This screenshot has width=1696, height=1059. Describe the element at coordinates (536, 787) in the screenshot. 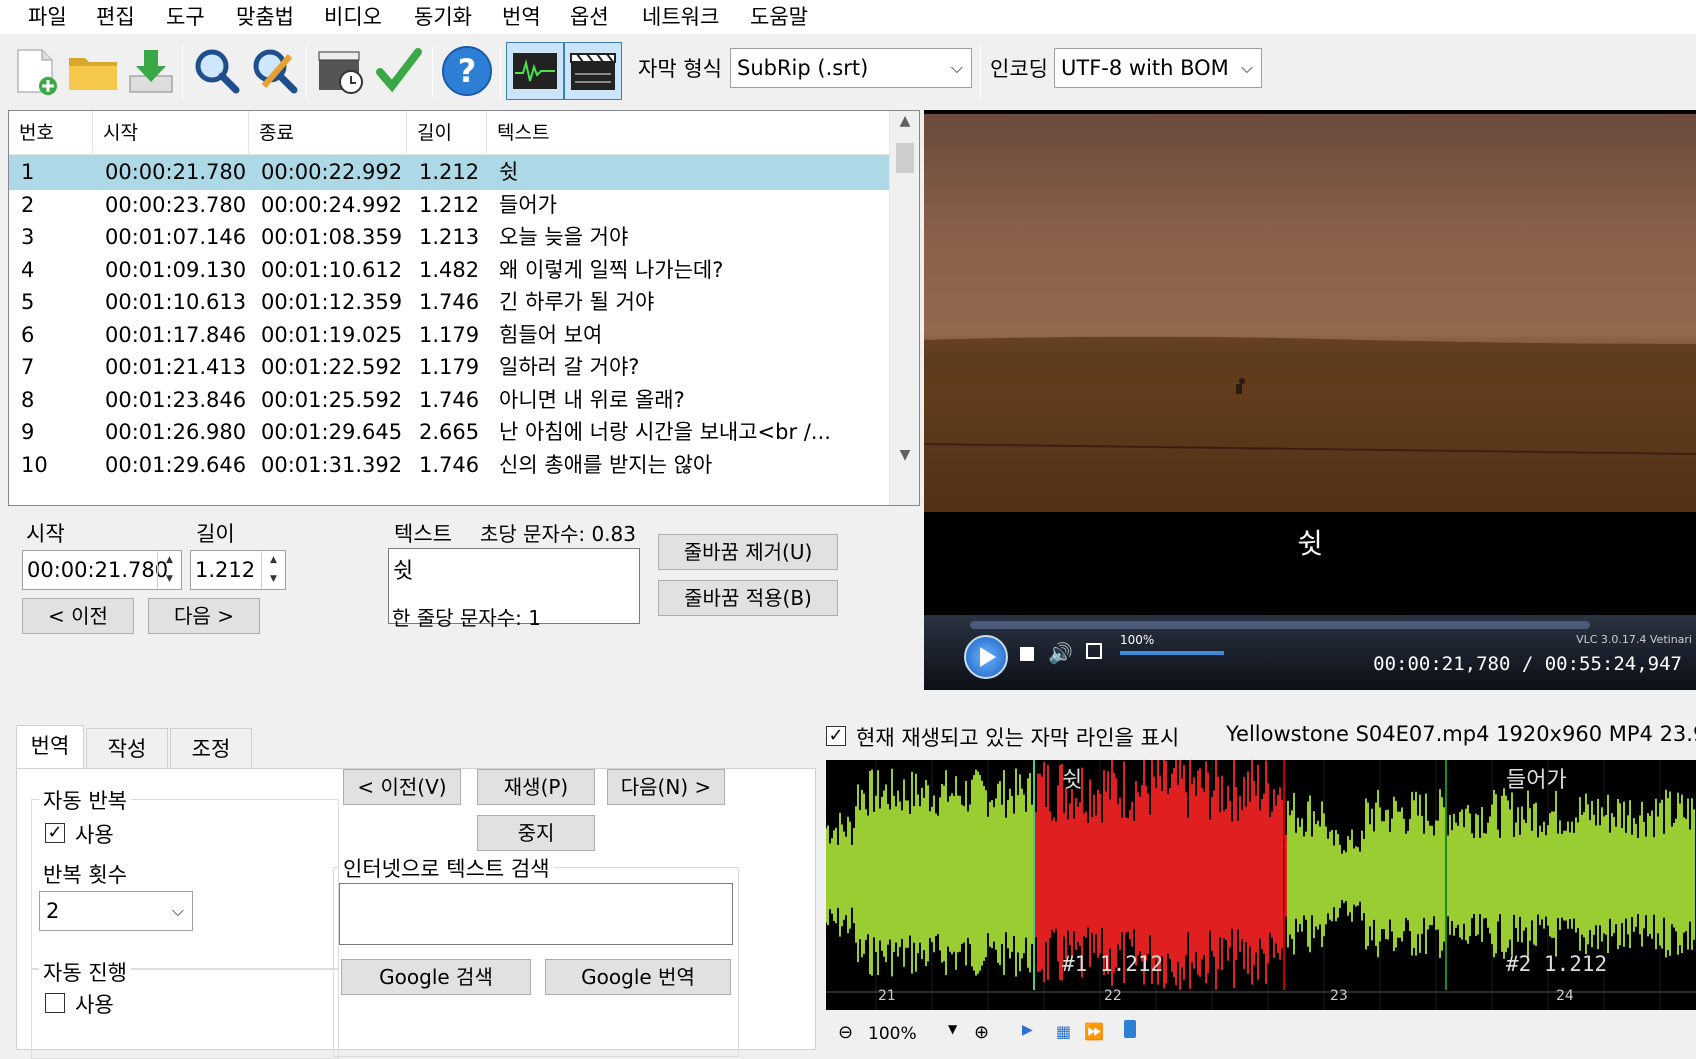

I see `translate-play-button: 재생(P)` at that location.